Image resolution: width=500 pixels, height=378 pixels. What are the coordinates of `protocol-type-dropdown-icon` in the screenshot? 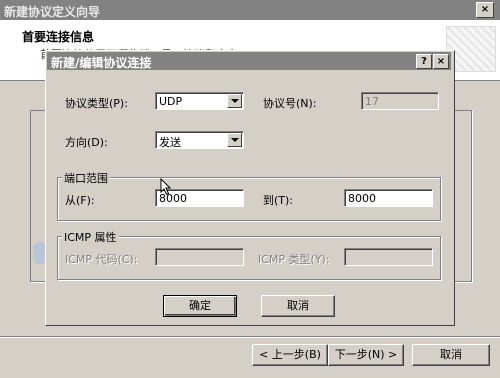 It's located at (234, 101).